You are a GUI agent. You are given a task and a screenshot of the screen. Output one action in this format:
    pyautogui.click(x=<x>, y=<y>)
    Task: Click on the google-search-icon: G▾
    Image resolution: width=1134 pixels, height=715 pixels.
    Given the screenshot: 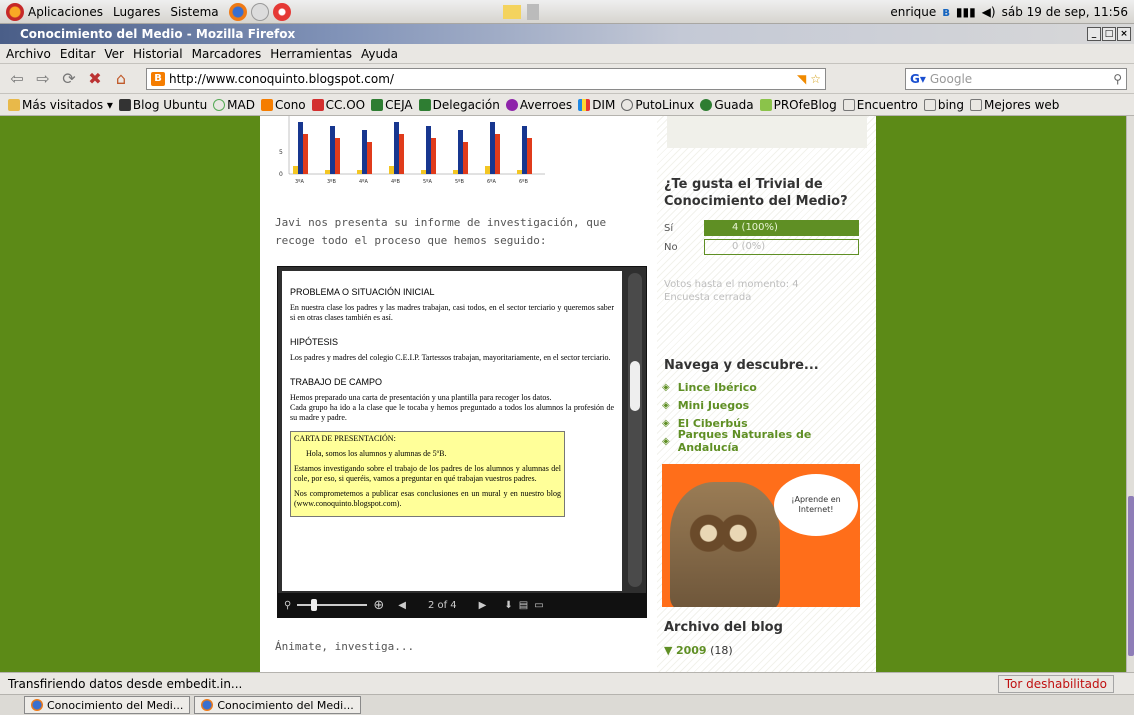 What is the action you would take?
    pyautogui.click(x=918, y=79)
    